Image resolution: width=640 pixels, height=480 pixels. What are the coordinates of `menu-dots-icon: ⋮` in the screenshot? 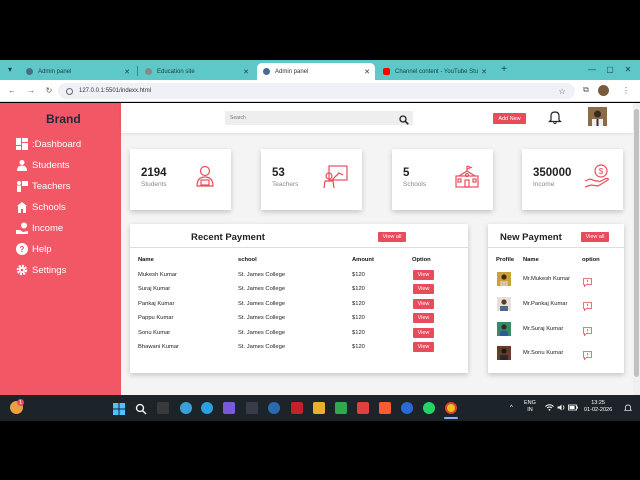 It's located at (626, 90).